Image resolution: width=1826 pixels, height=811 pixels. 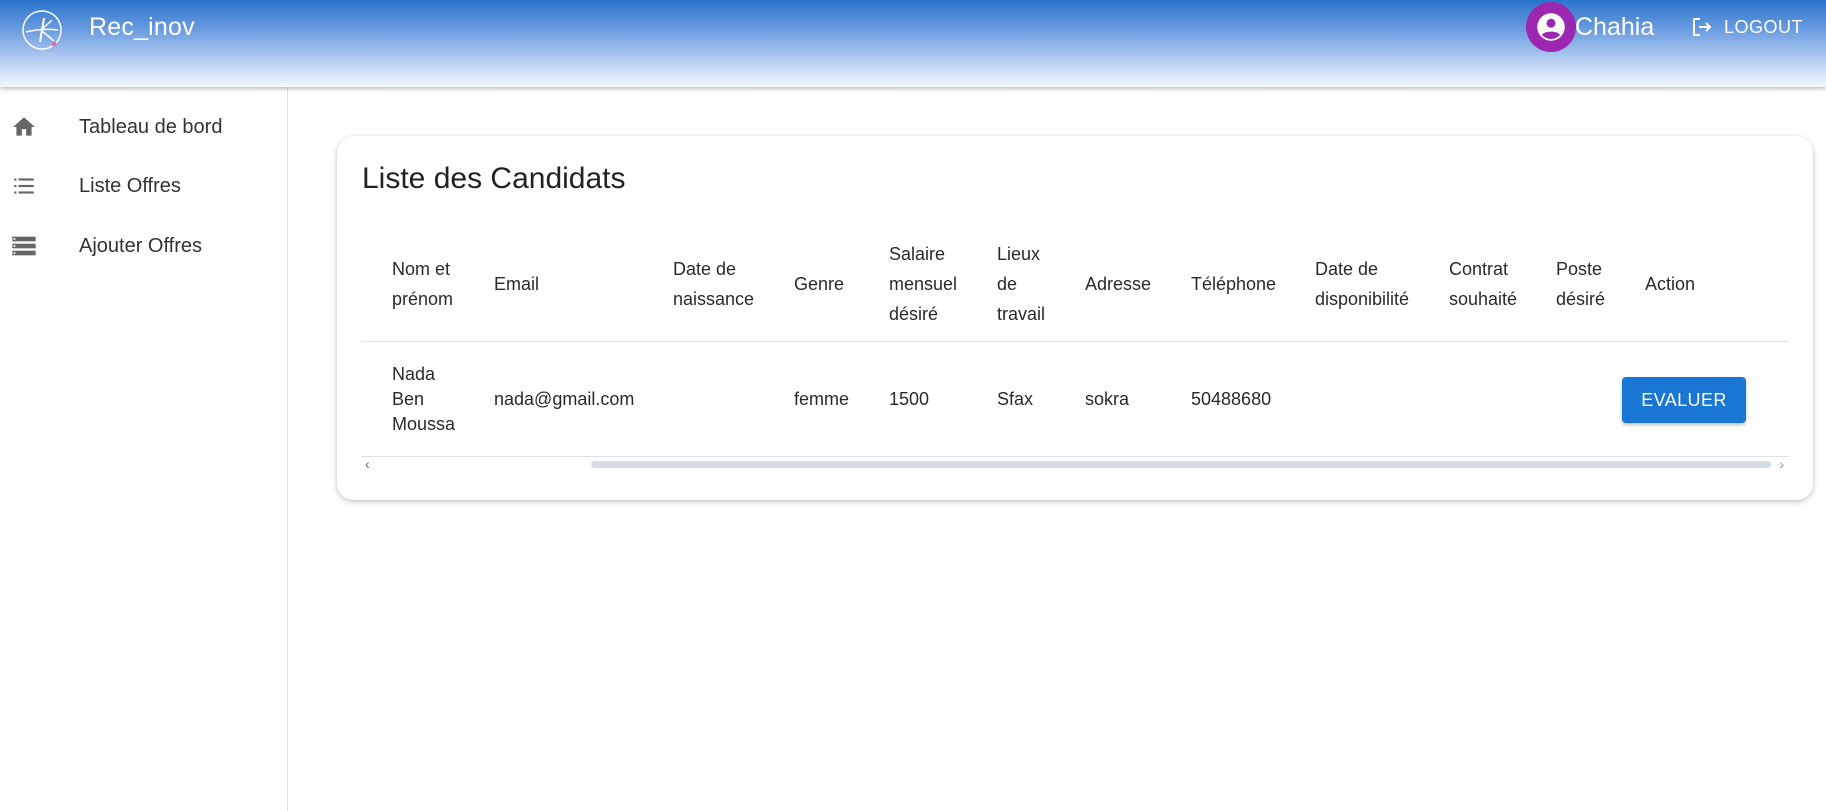 I want to click on app-title: Rec_inov, so click(x=142, y=27).